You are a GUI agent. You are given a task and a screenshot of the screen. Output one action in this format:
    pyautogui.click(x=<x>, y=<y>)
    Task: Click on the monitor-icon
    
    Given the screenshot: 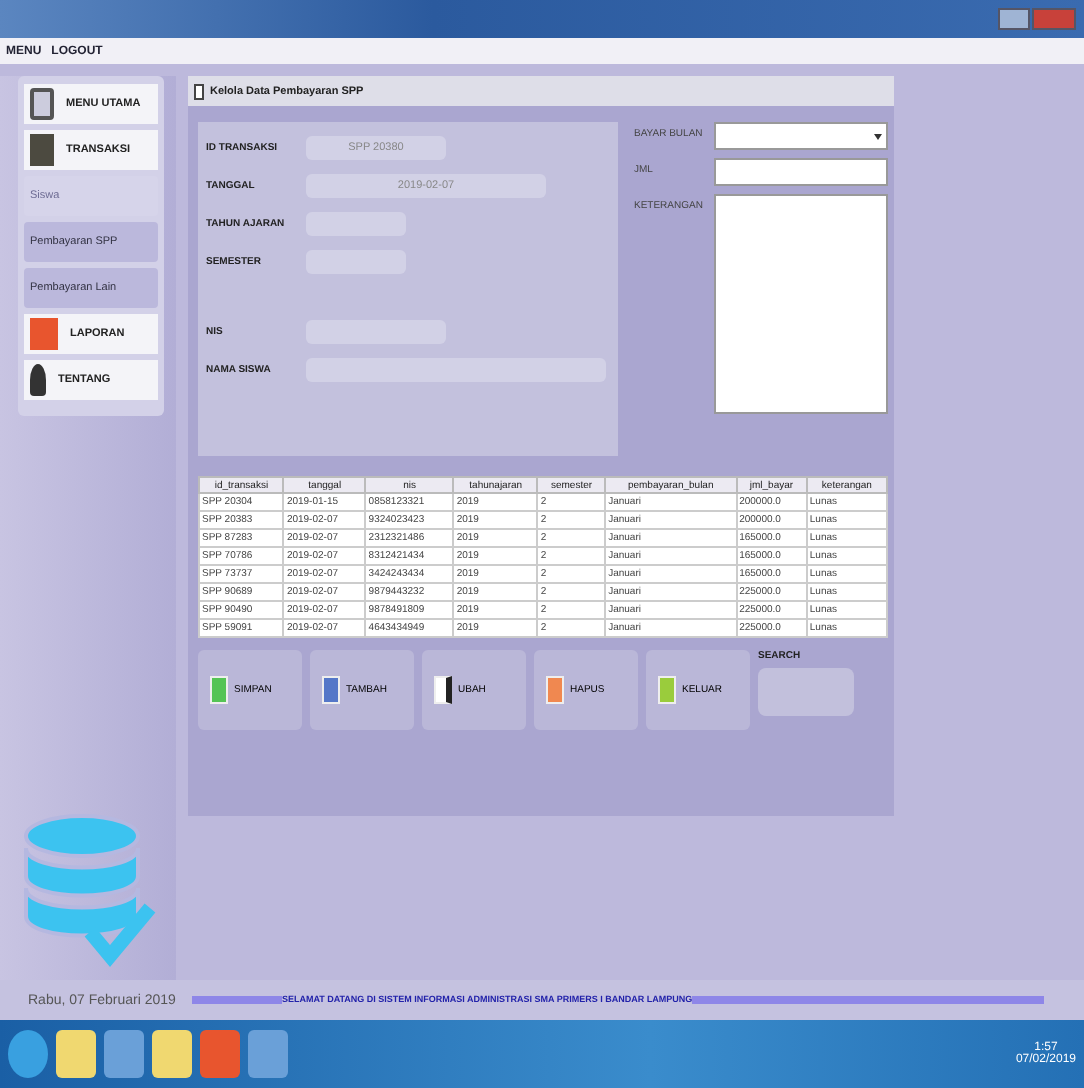 What is the action you would take?
    pyautogui.click(x=42, y=104)
    